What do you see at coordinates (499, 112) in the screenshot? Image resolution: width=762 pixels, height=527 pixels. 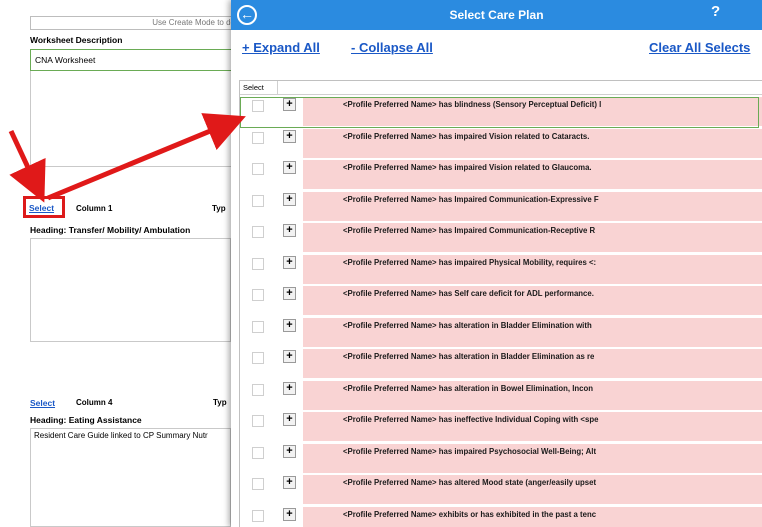 I see `highlighted-row-border` at bounding box center [499, 112].